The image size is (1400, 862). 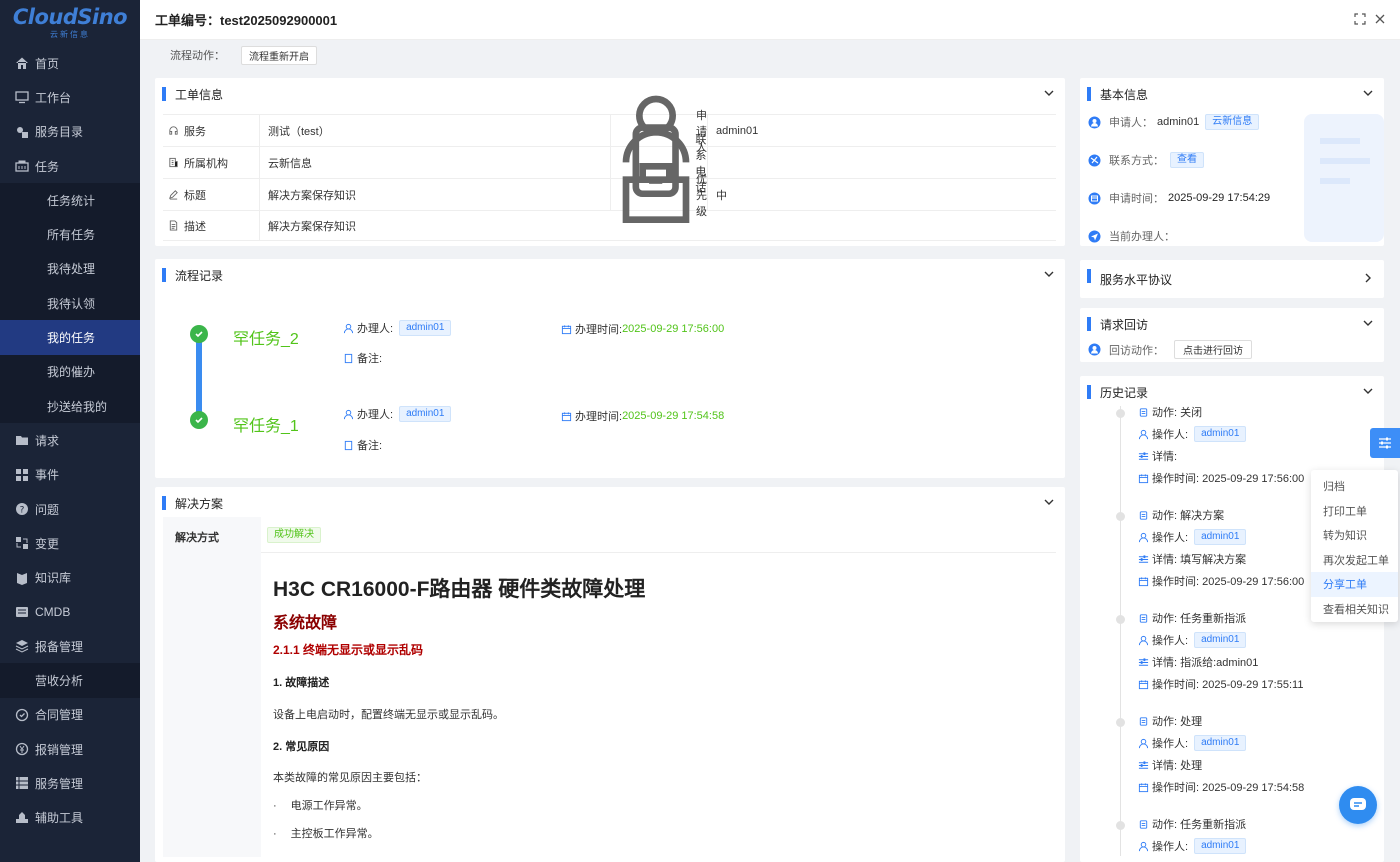 What do you see at coordinates (1368, 278) in the screenshot?
I see `chevron-right-icon` at bounding box center [1368, 278].